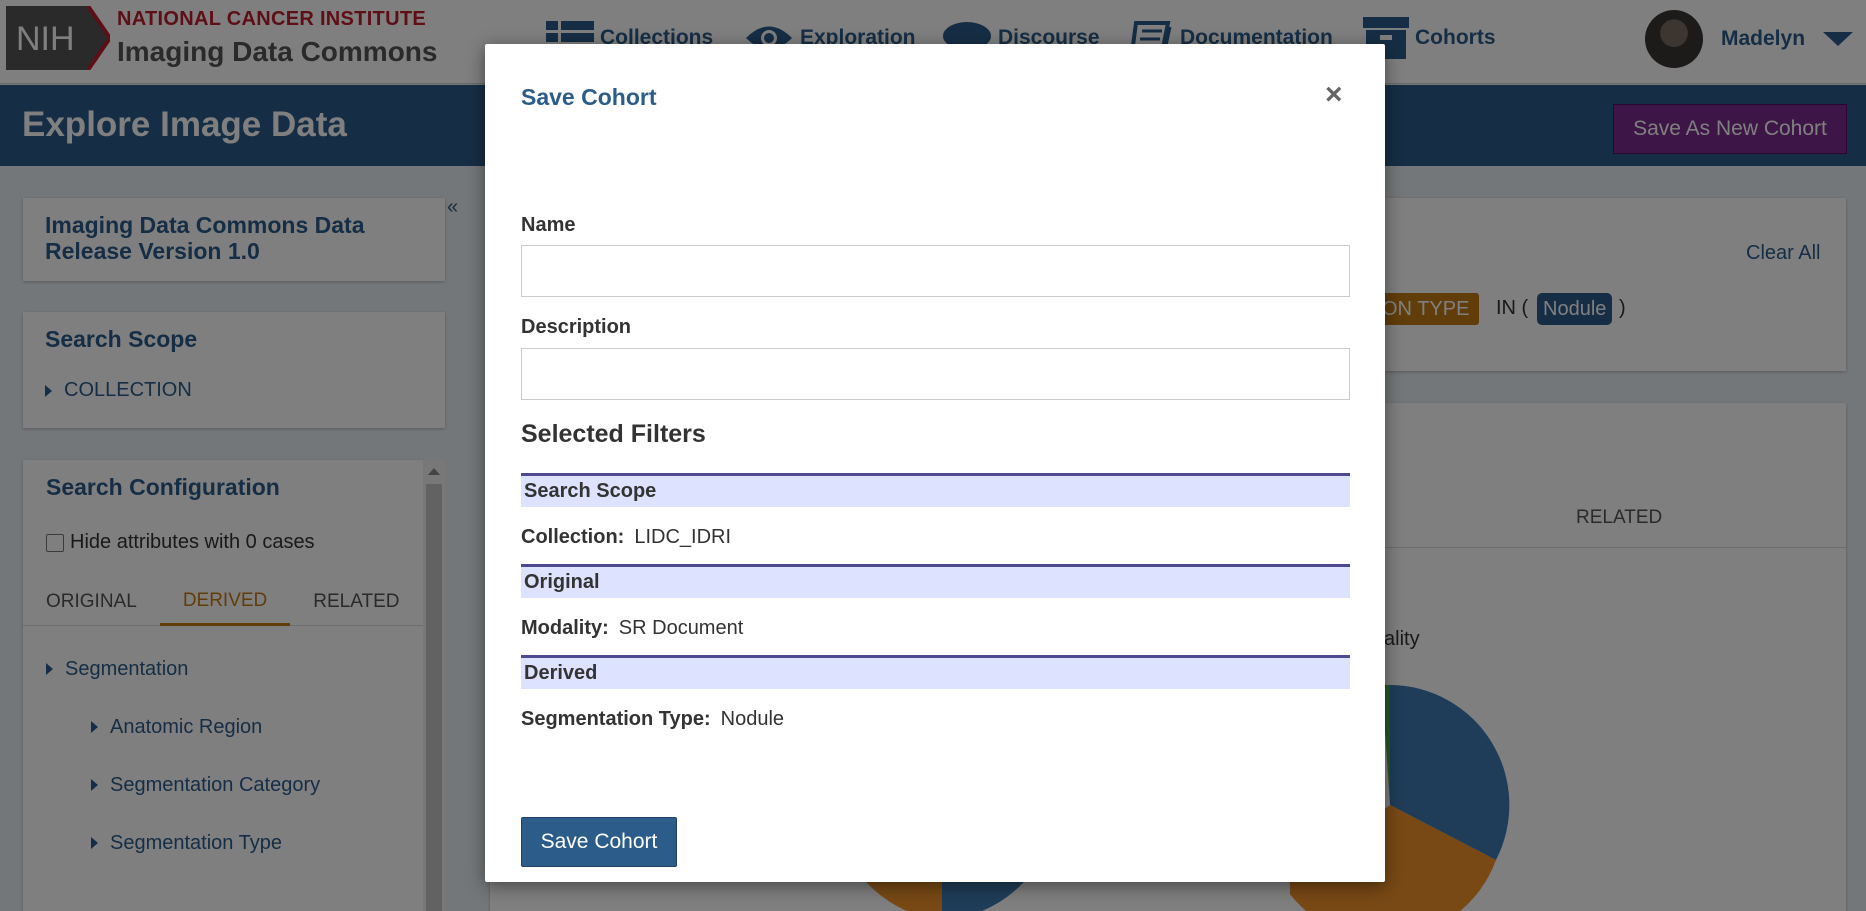 This screenshot has height=911, width=1866. I want to click on filter-group-search-scope: Search Scope, so click(935, 490).